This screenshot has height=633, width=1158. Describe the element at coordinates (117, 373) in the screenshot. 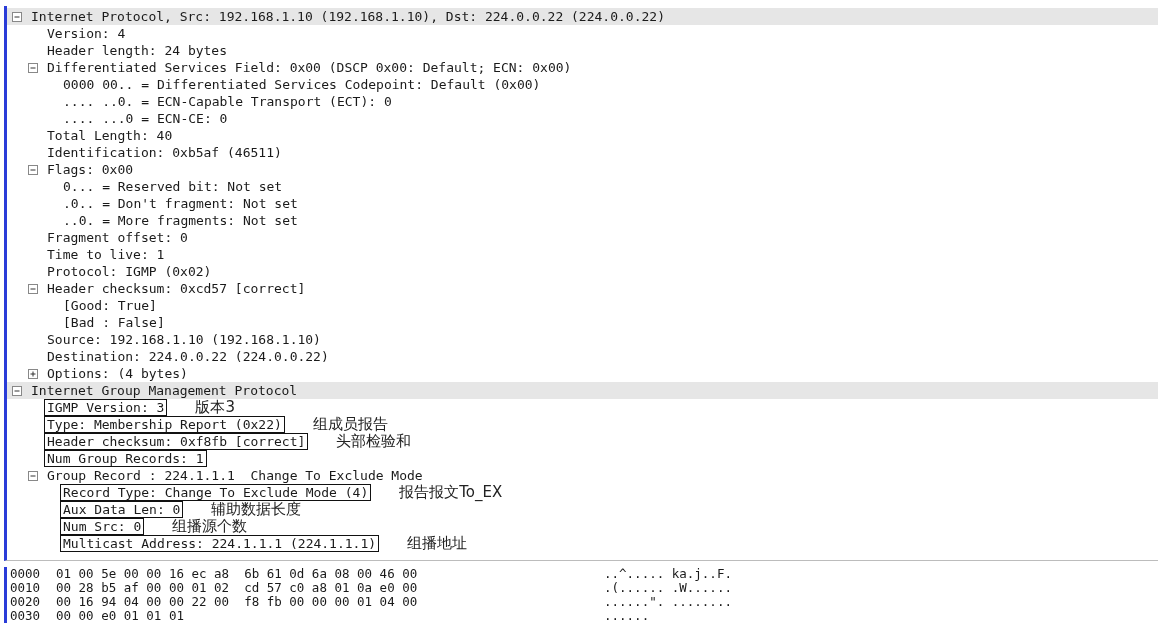

I see `field-text: Options: (4 bytes)` at that location.